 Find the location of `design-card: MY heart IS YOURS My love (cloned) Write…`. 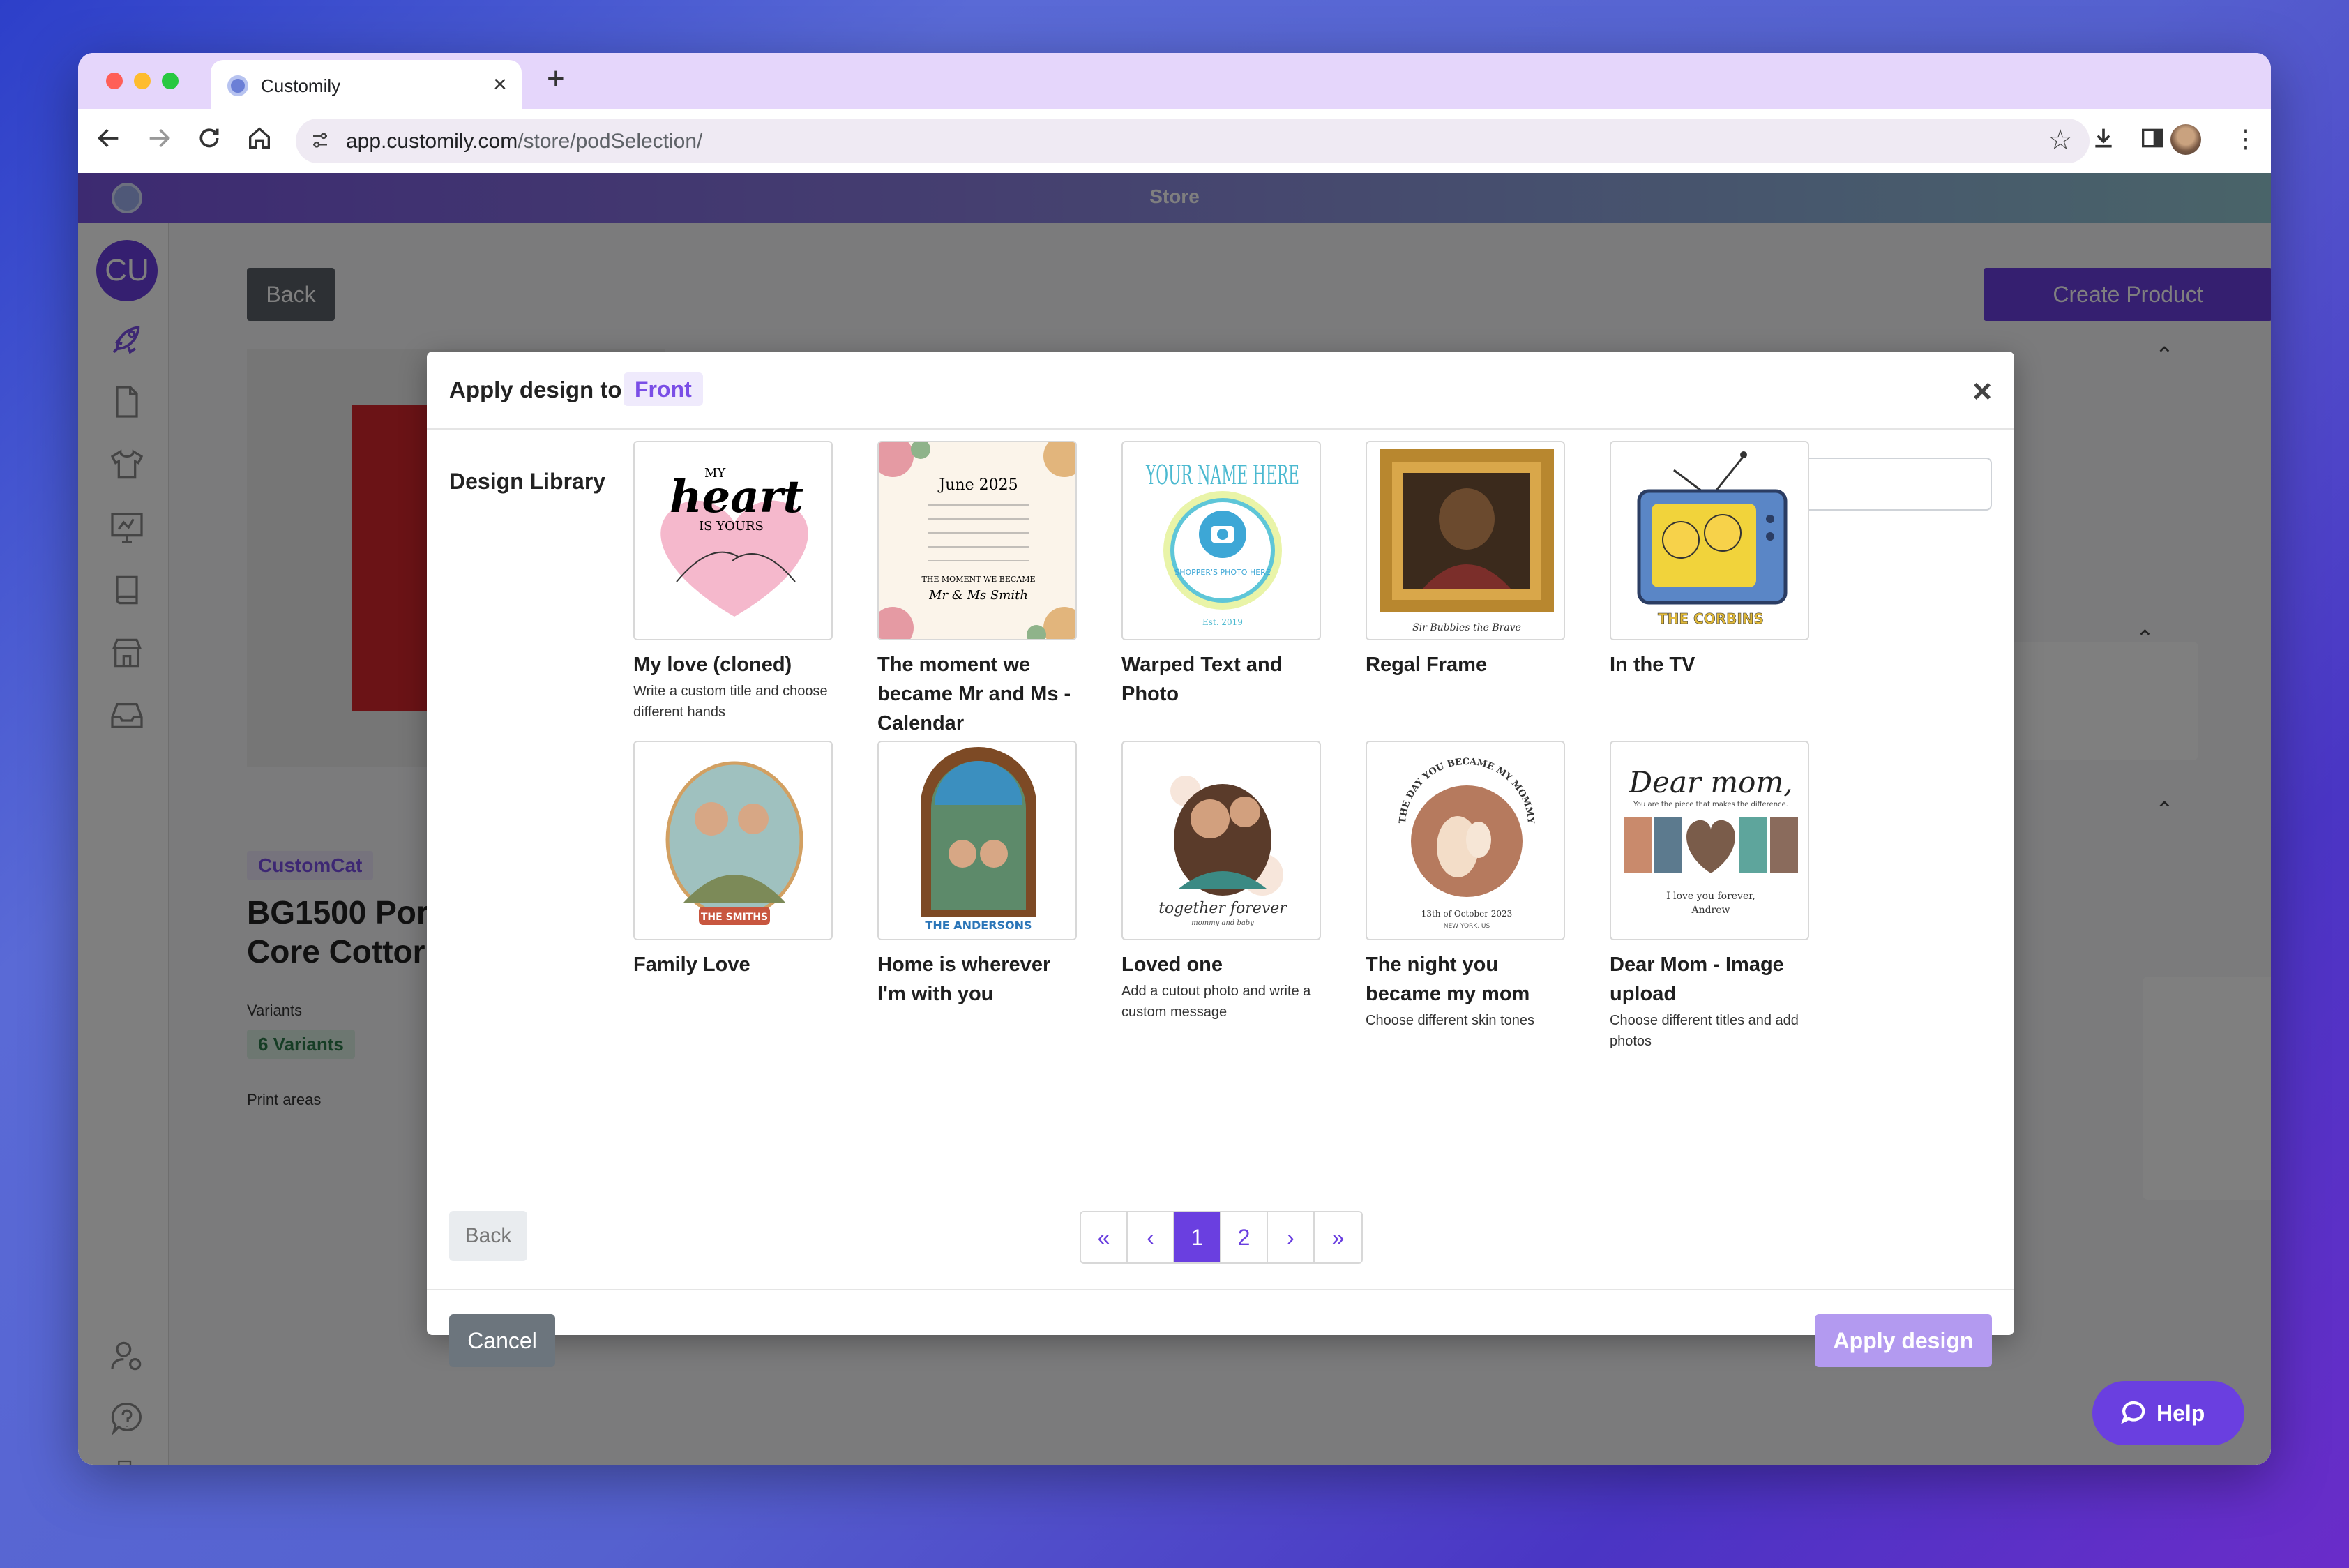

design-card: MY heart IS YOURS My love (cloned) Write… is located at coordinates (735, 582).